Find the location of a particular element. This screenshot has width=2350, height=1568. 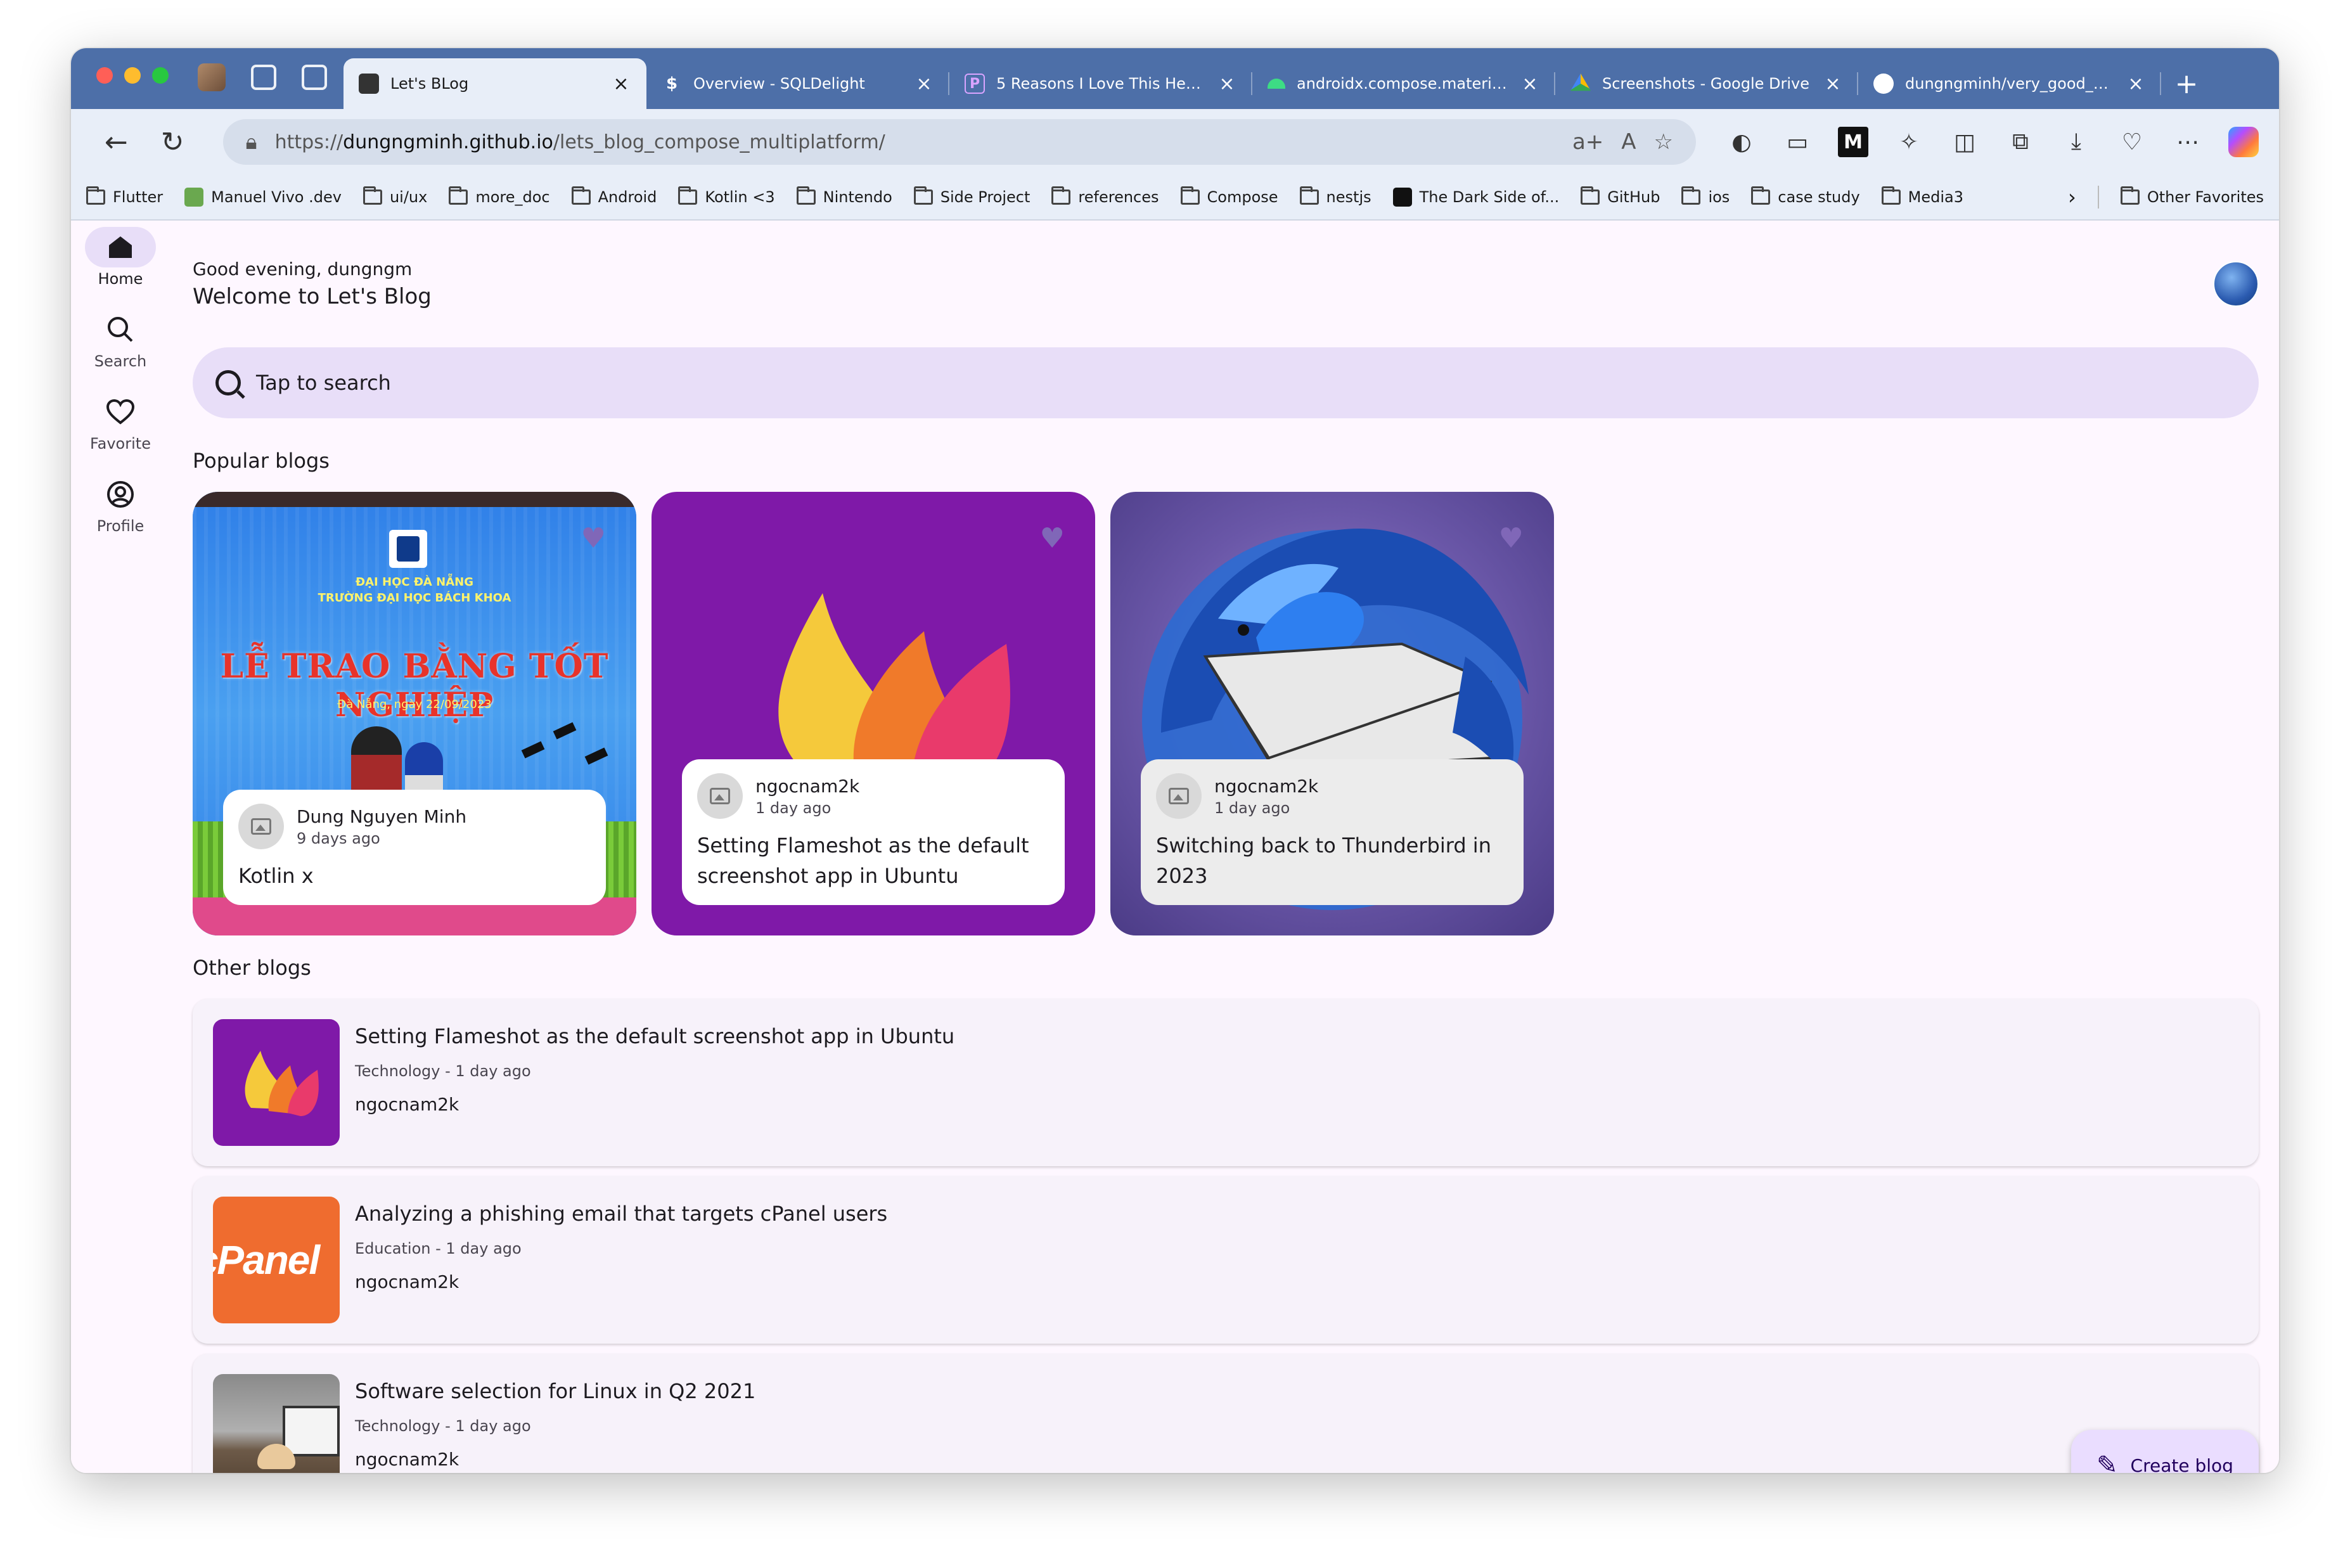

reload-icon: ↻ is located at coordinates (173, 142).